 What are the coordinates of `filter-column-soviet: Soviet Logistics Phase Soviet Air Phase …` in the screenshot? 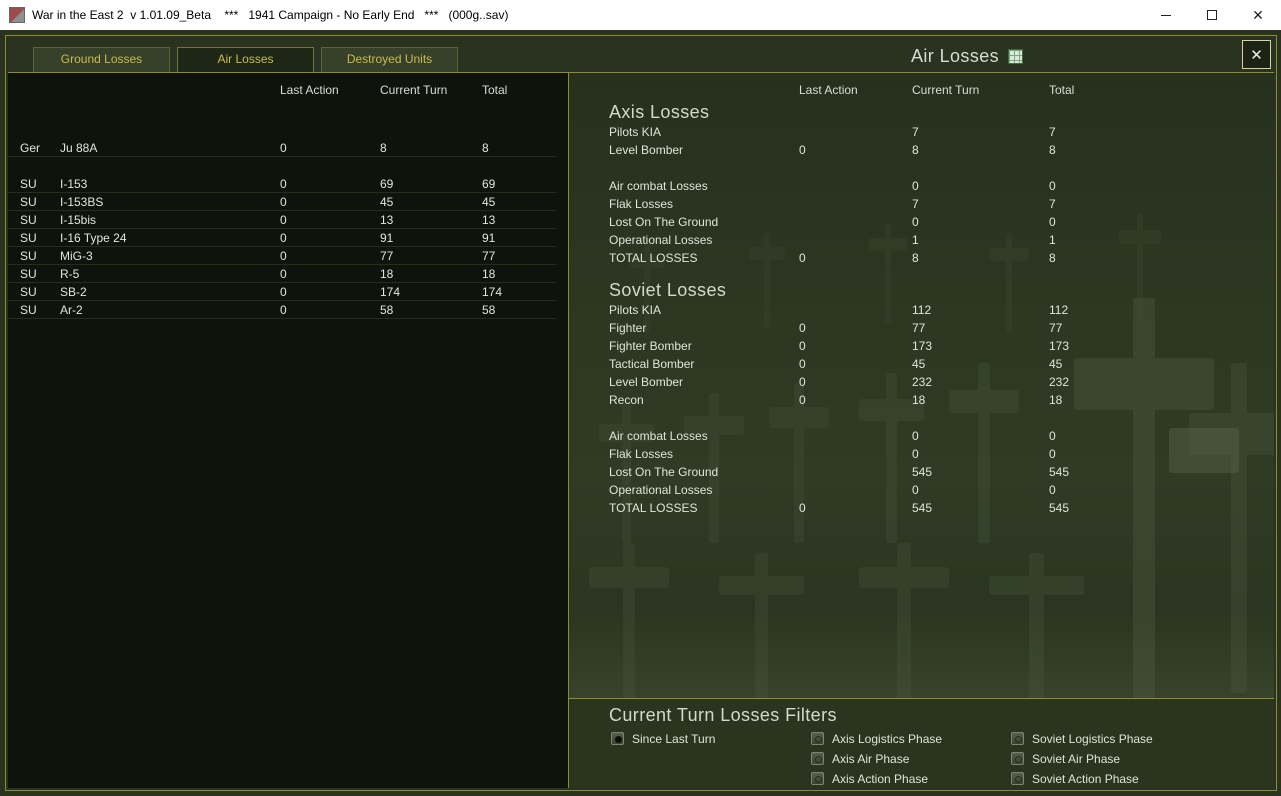 It's located at (1082, 758).